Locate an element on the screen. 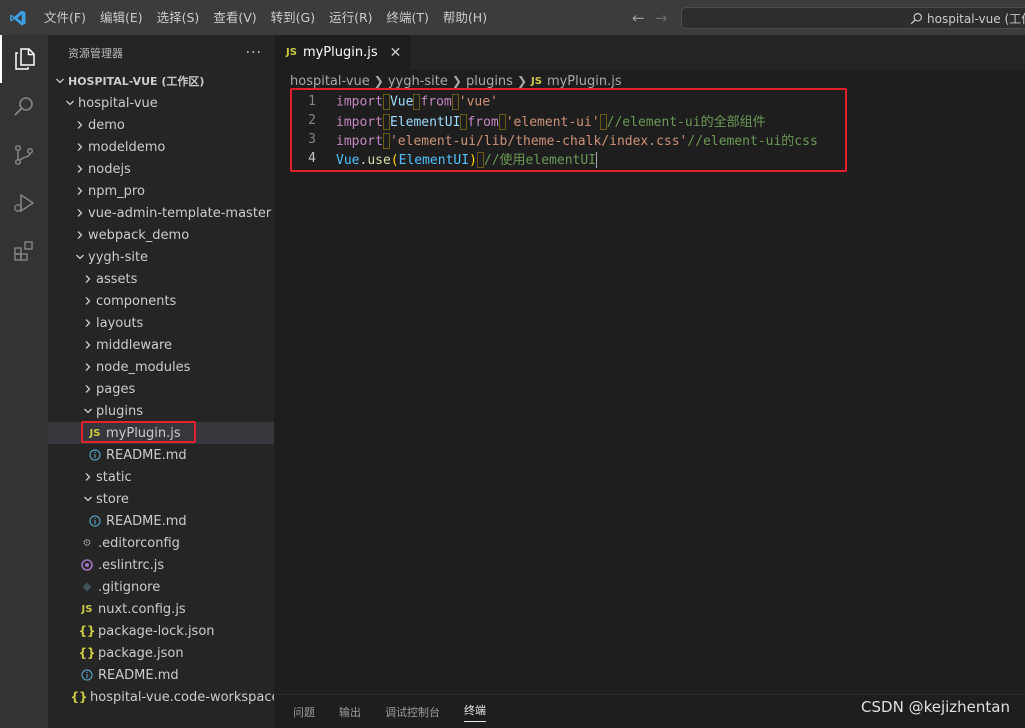  workspace-root: HOSPITAL-VUE (工作区) is located at coordinates (161, 81).